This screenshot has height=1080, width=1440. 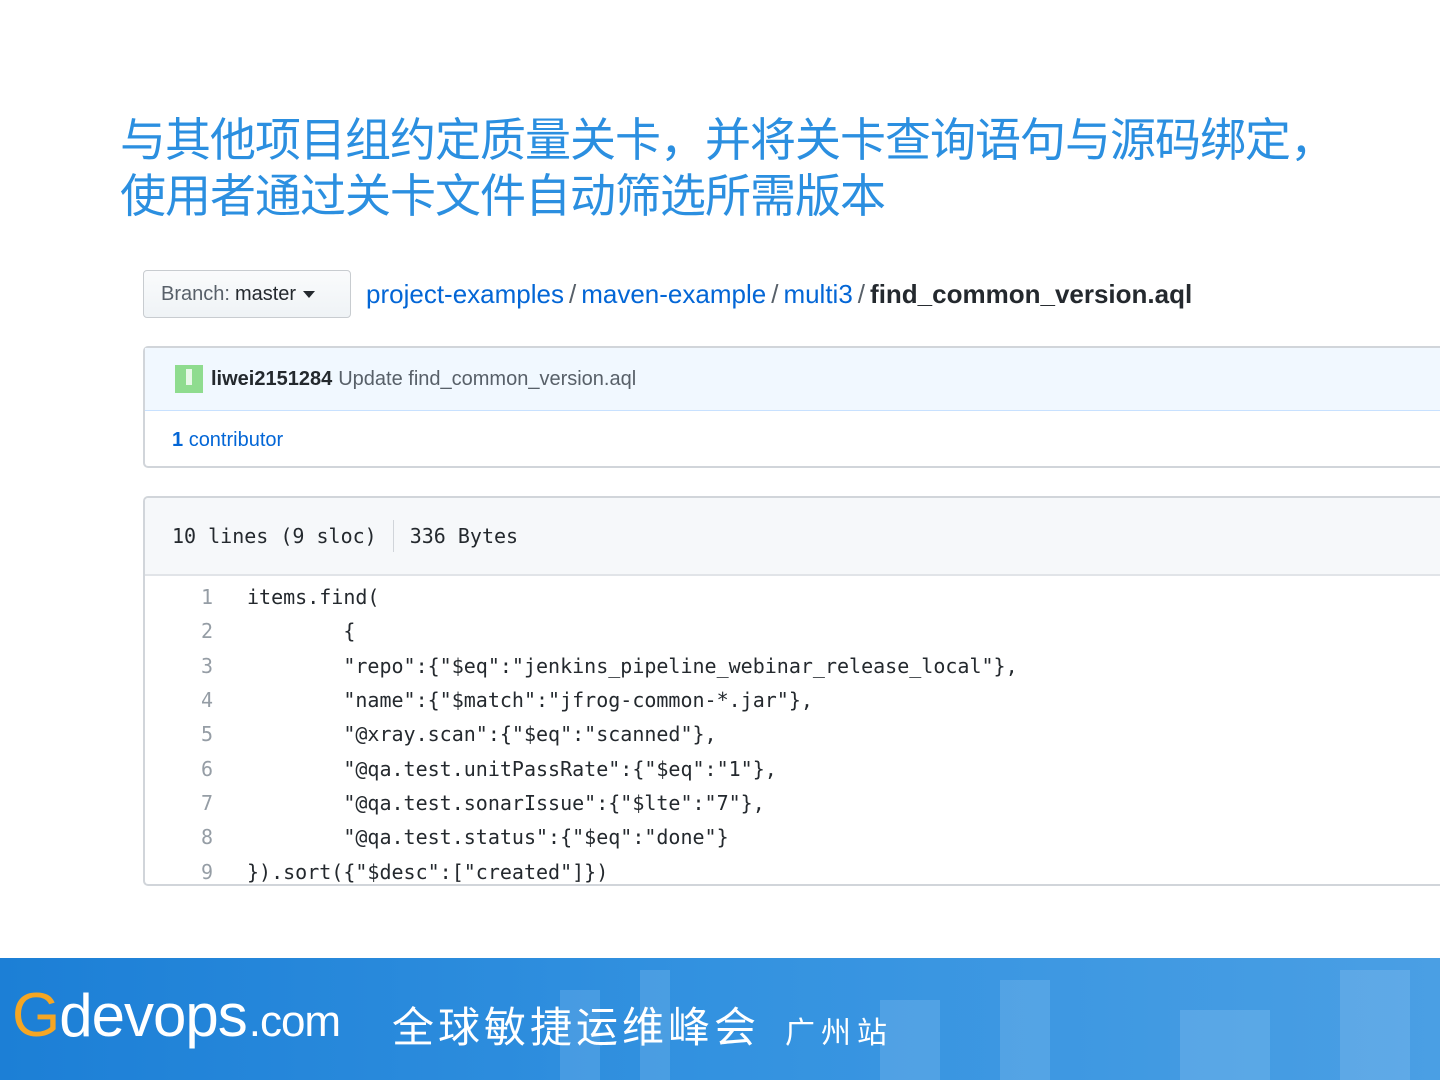 What do you see at coordinates (176, 1015) in the screenshot?
I see `gdevops-logo: Gdevops .com` at bounding box center [176, 1015].